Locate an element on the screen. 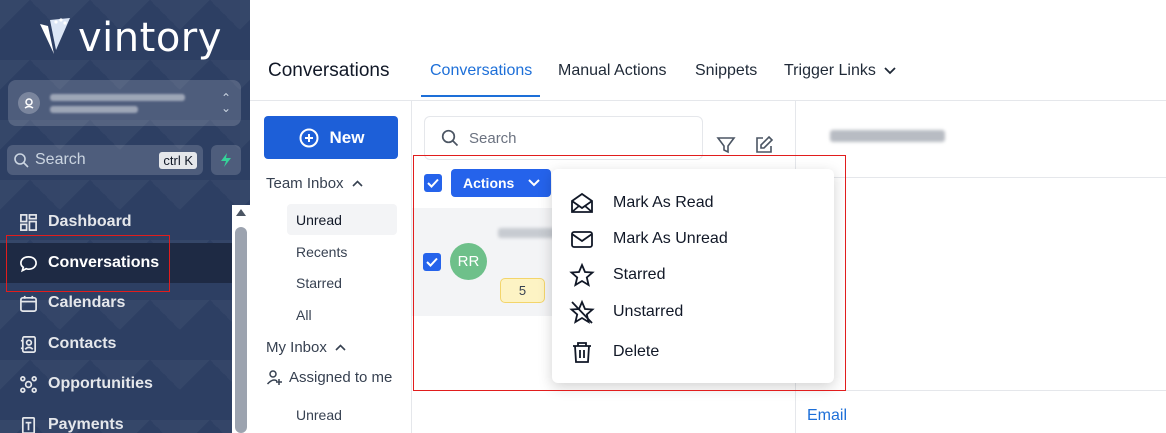 The height and width of the screenshot is (433, 1166). user-assign-icon is located at coordinates (274, 377).